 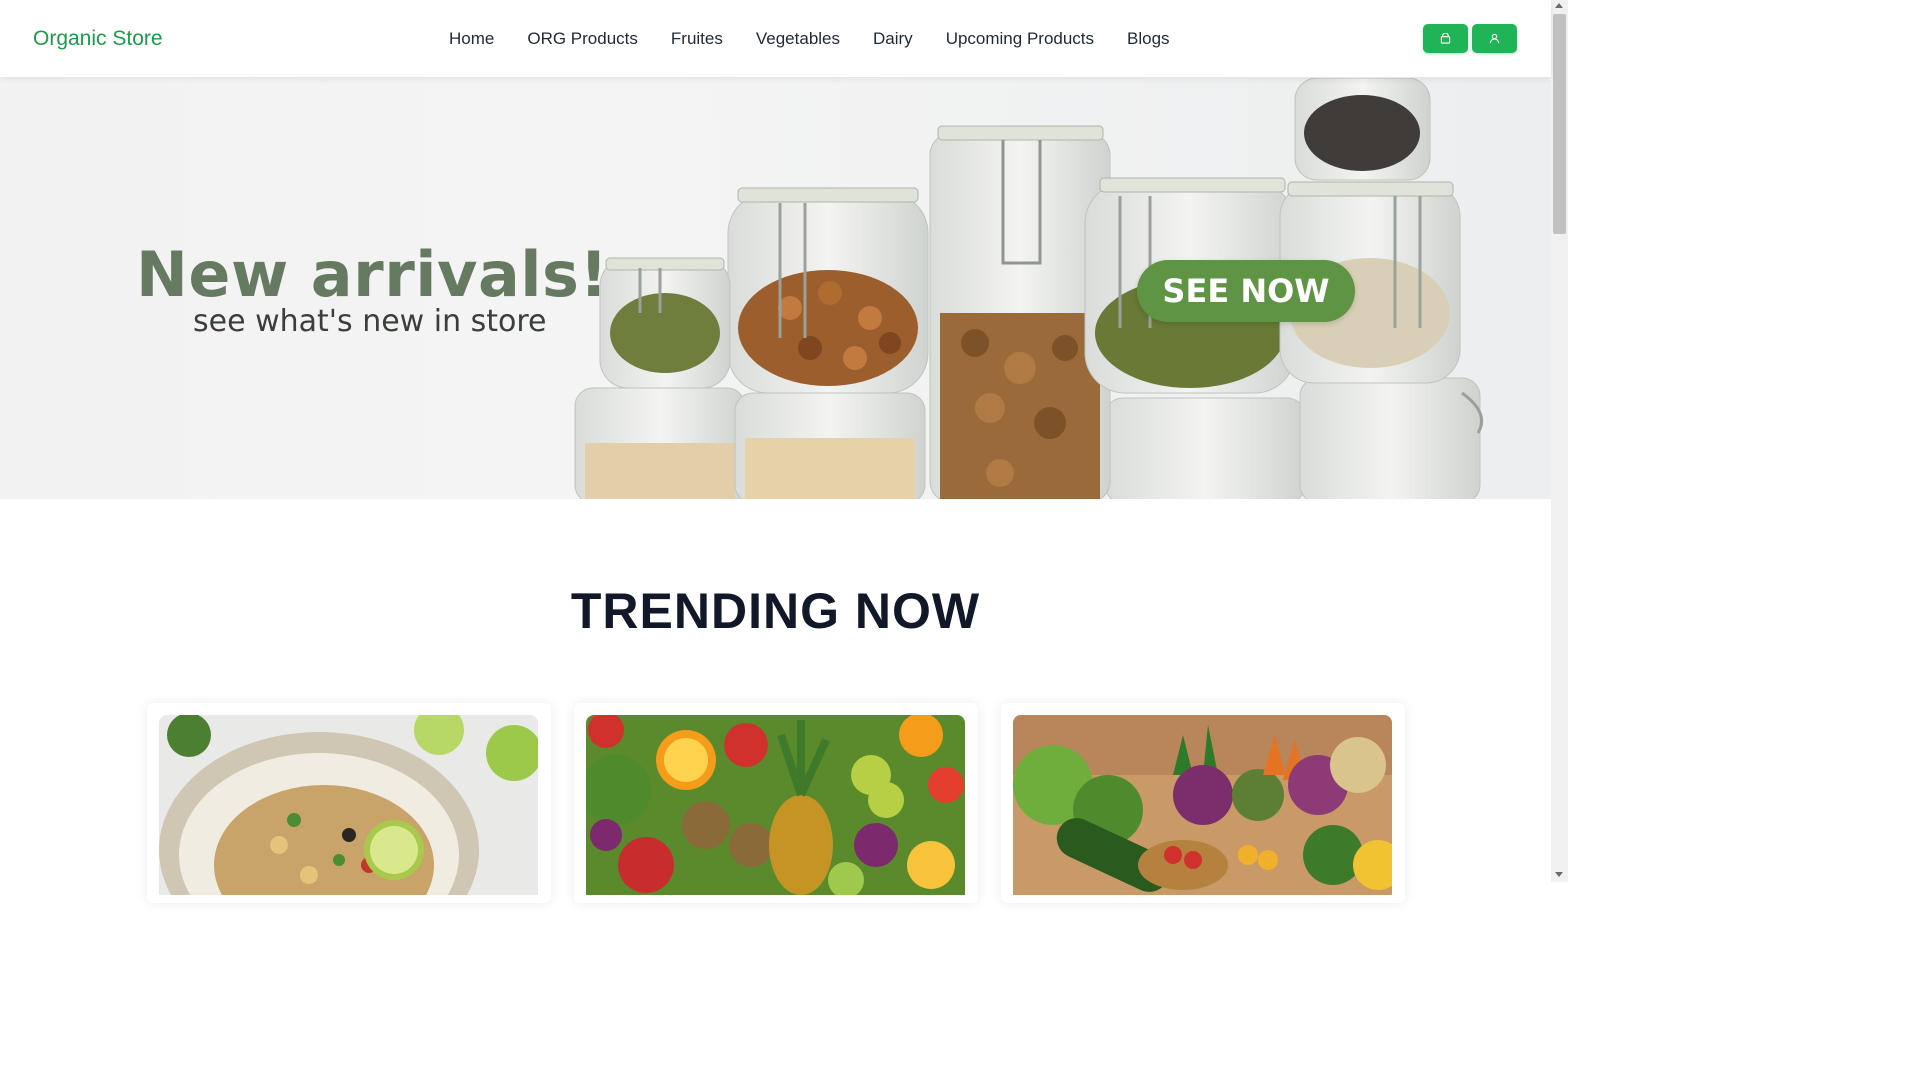 What do you see at coordinates (697, 39) in the screenshot?
I see `nav-link-fruites: Fruites` at bounding box center [697, 39].